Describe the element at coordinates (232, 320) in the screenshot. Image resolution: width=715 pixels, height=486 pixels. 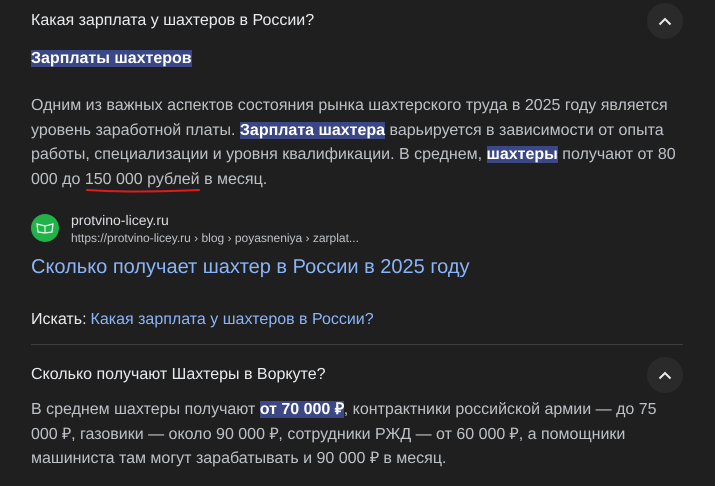
I see `search-link: Какая зарплата у шахтеров в России?` at that location.